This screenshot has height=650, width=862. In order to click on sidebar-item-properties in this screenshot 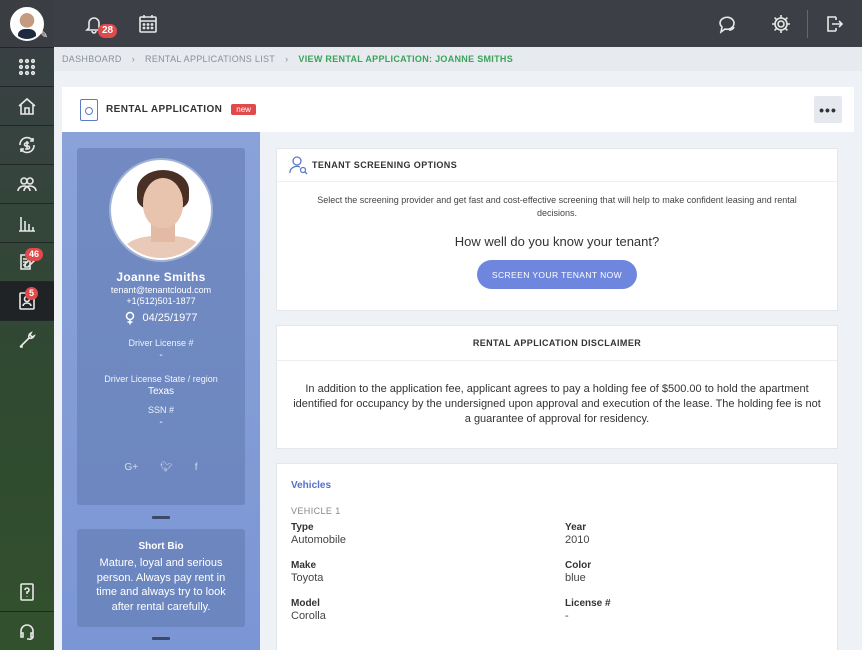, I will do `click(27, 105)`.